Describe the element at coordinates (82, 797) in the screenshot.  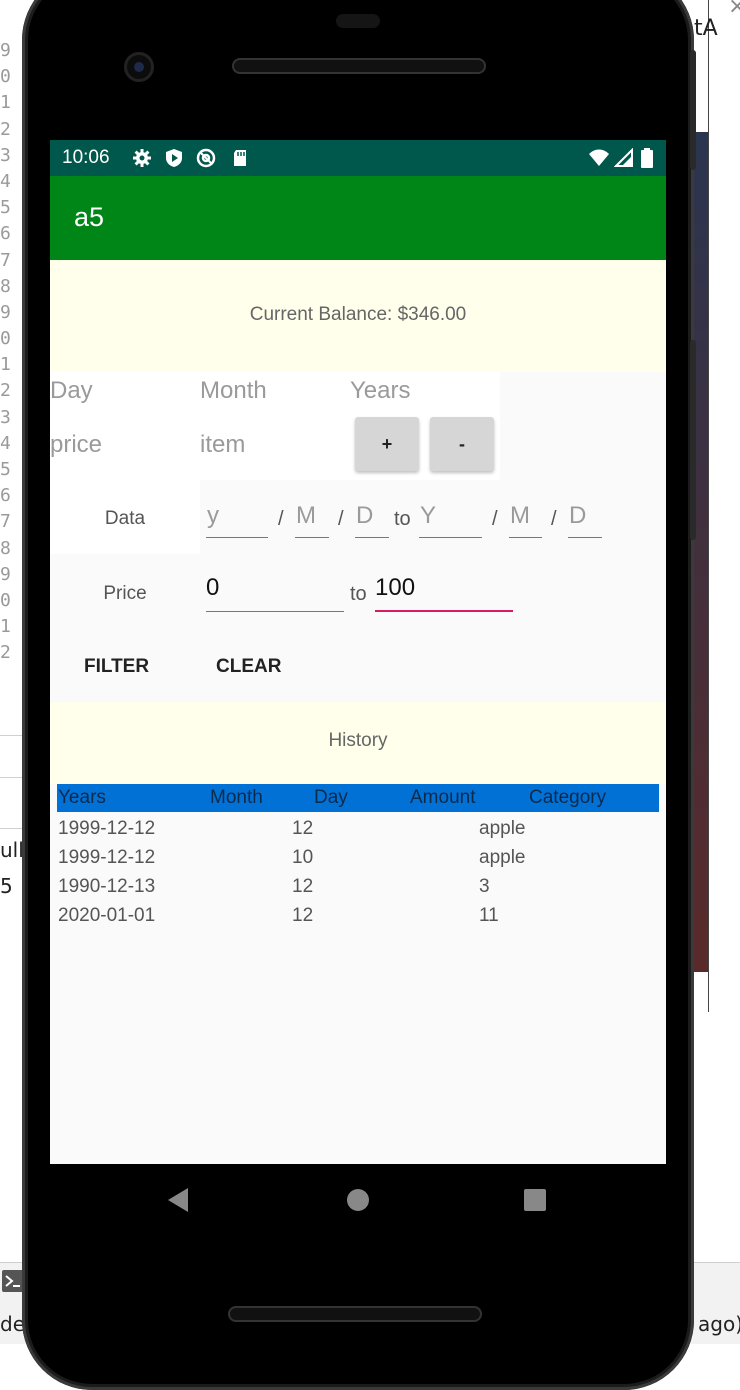
I see `column-header-years: Years` at that location.